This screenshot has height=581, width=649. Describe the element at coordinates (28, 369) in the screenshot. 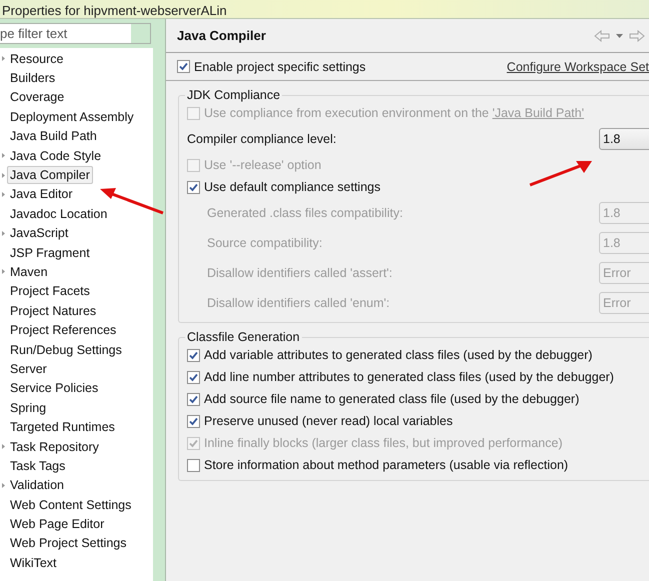

I see `tree-item: Server` at that location.